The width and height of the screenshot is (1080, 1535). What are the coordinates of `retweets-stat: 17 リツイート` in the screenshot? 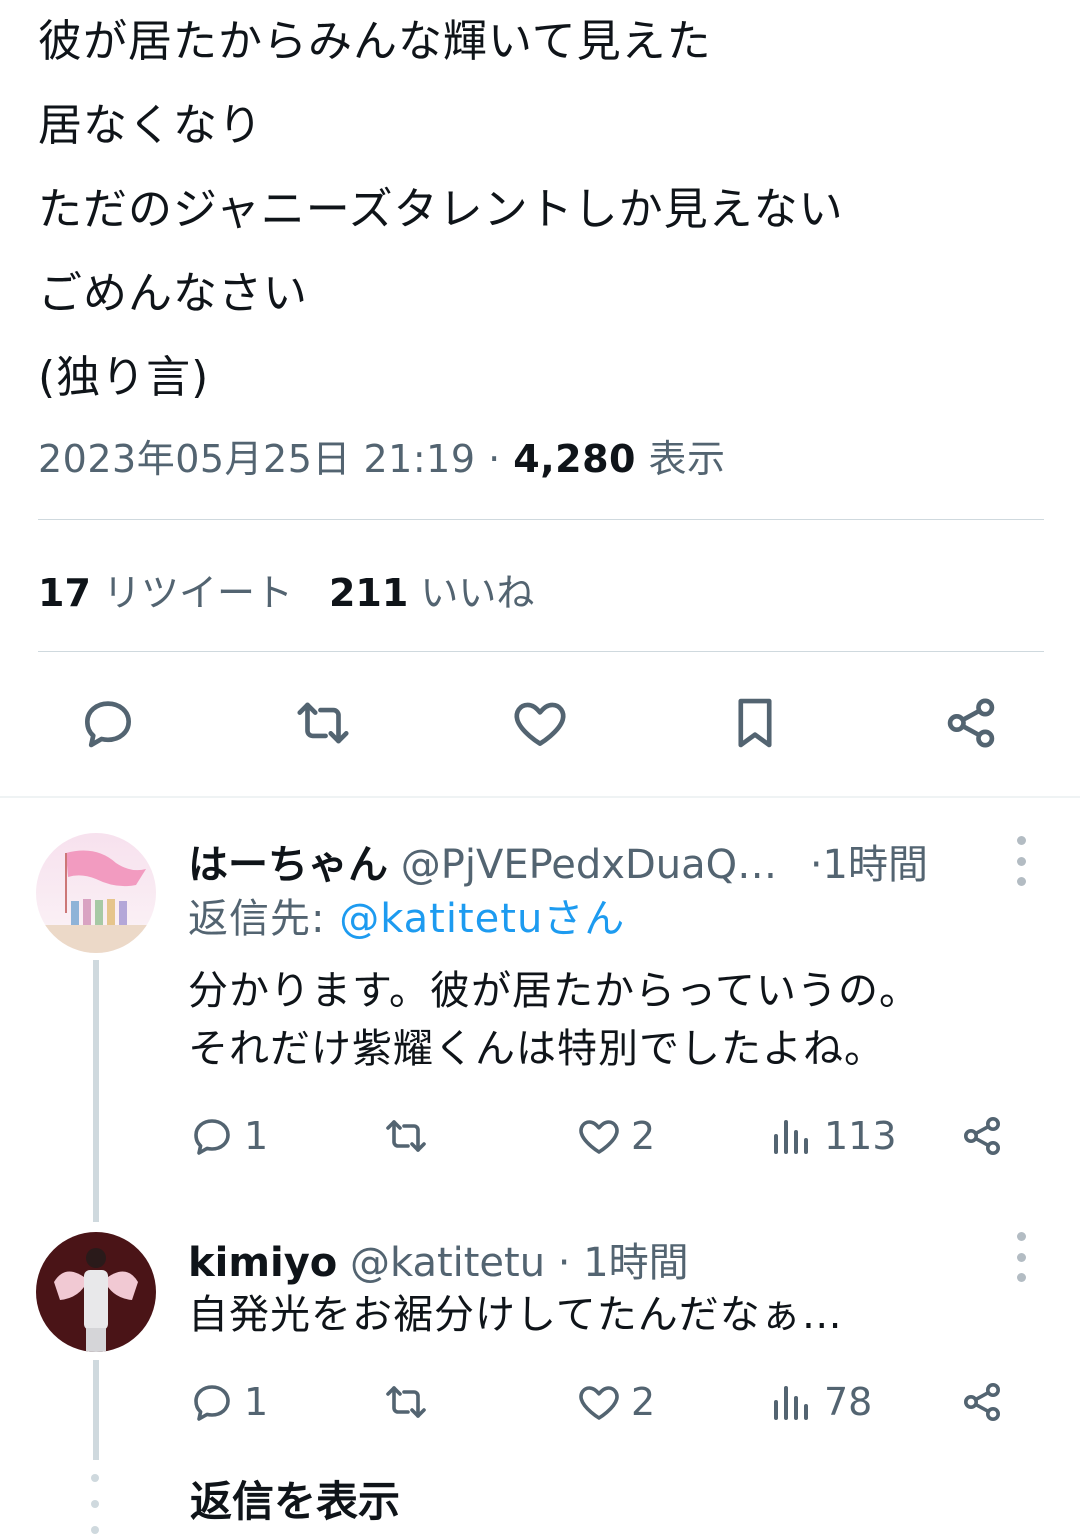 It's located at (165, 593).